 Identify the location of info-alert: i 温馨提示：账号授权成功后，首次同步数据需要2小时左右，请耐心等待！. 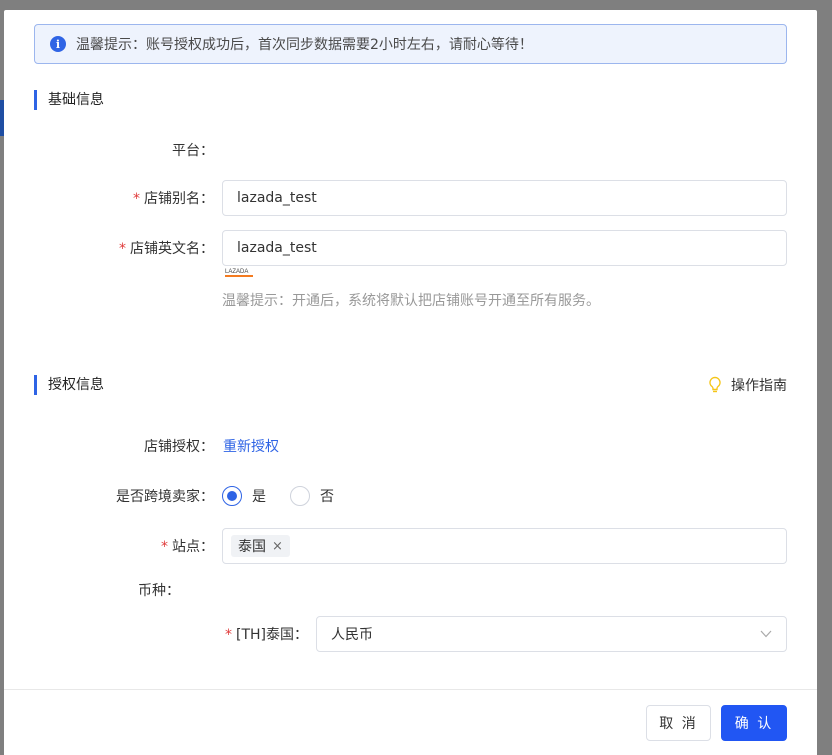
(410, 44).